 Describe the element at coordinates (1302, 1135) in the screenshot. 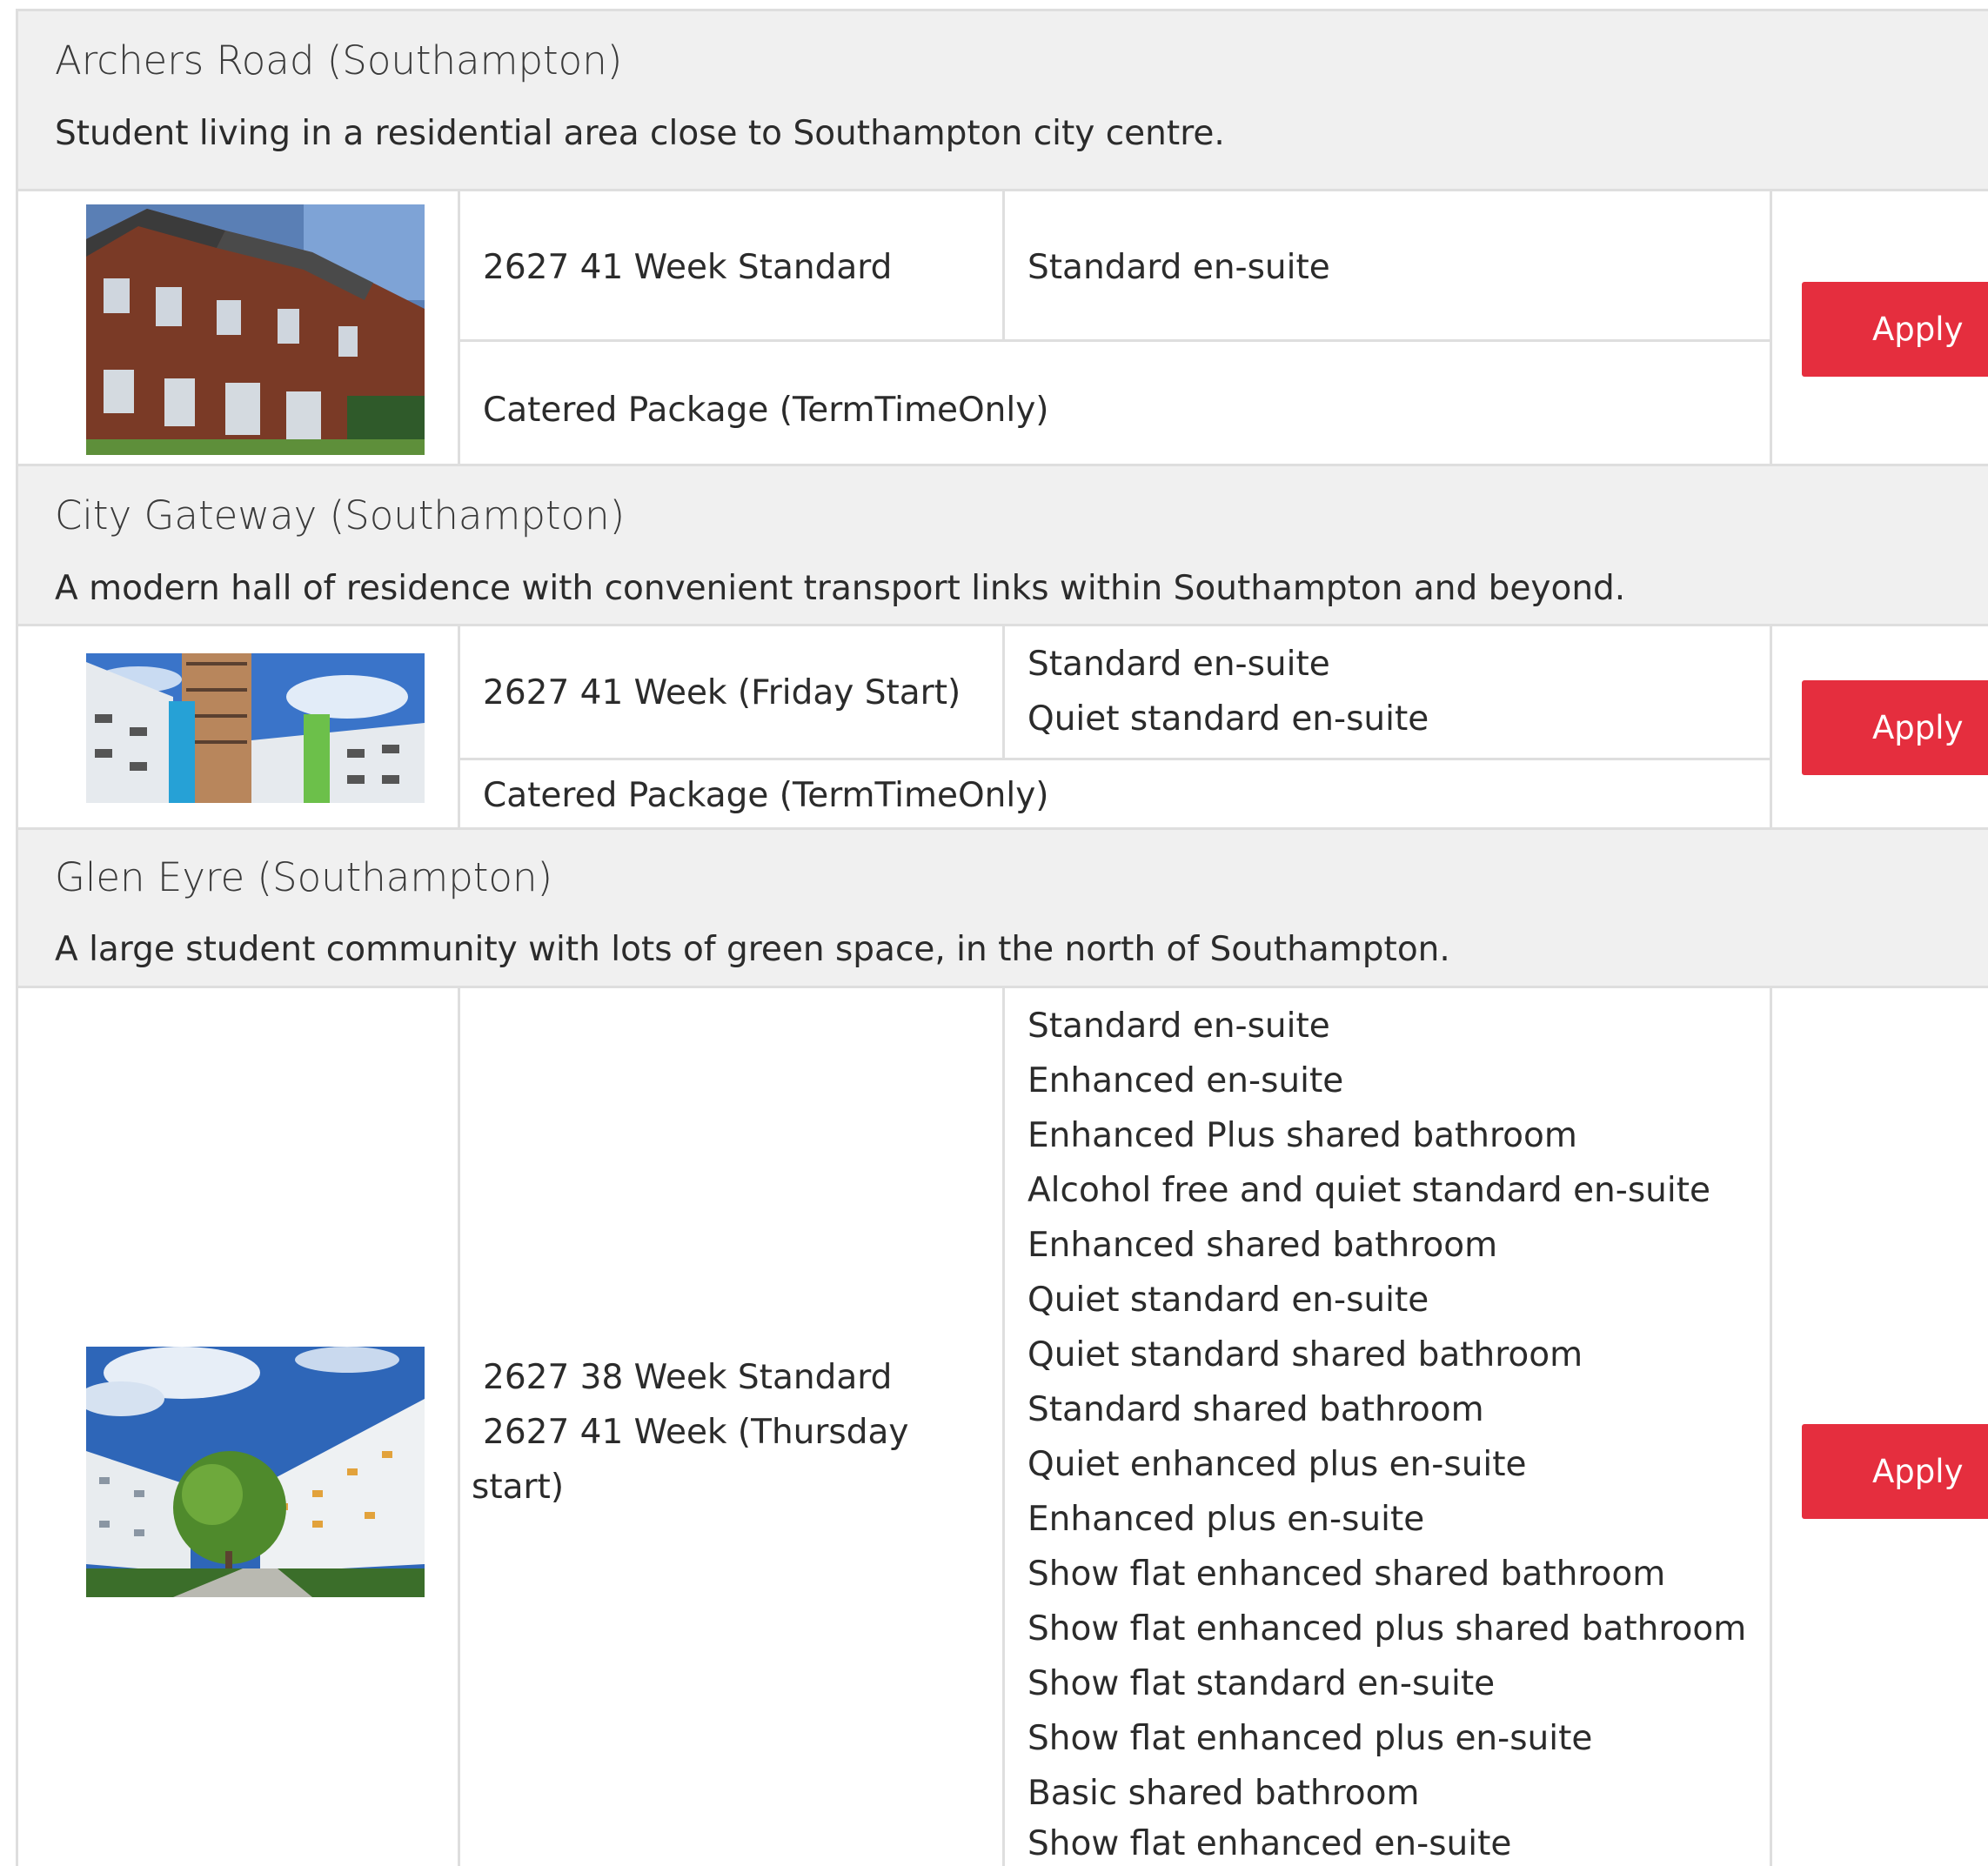

I see `room-type: Enhanced Plus shared bathroom` at that location.